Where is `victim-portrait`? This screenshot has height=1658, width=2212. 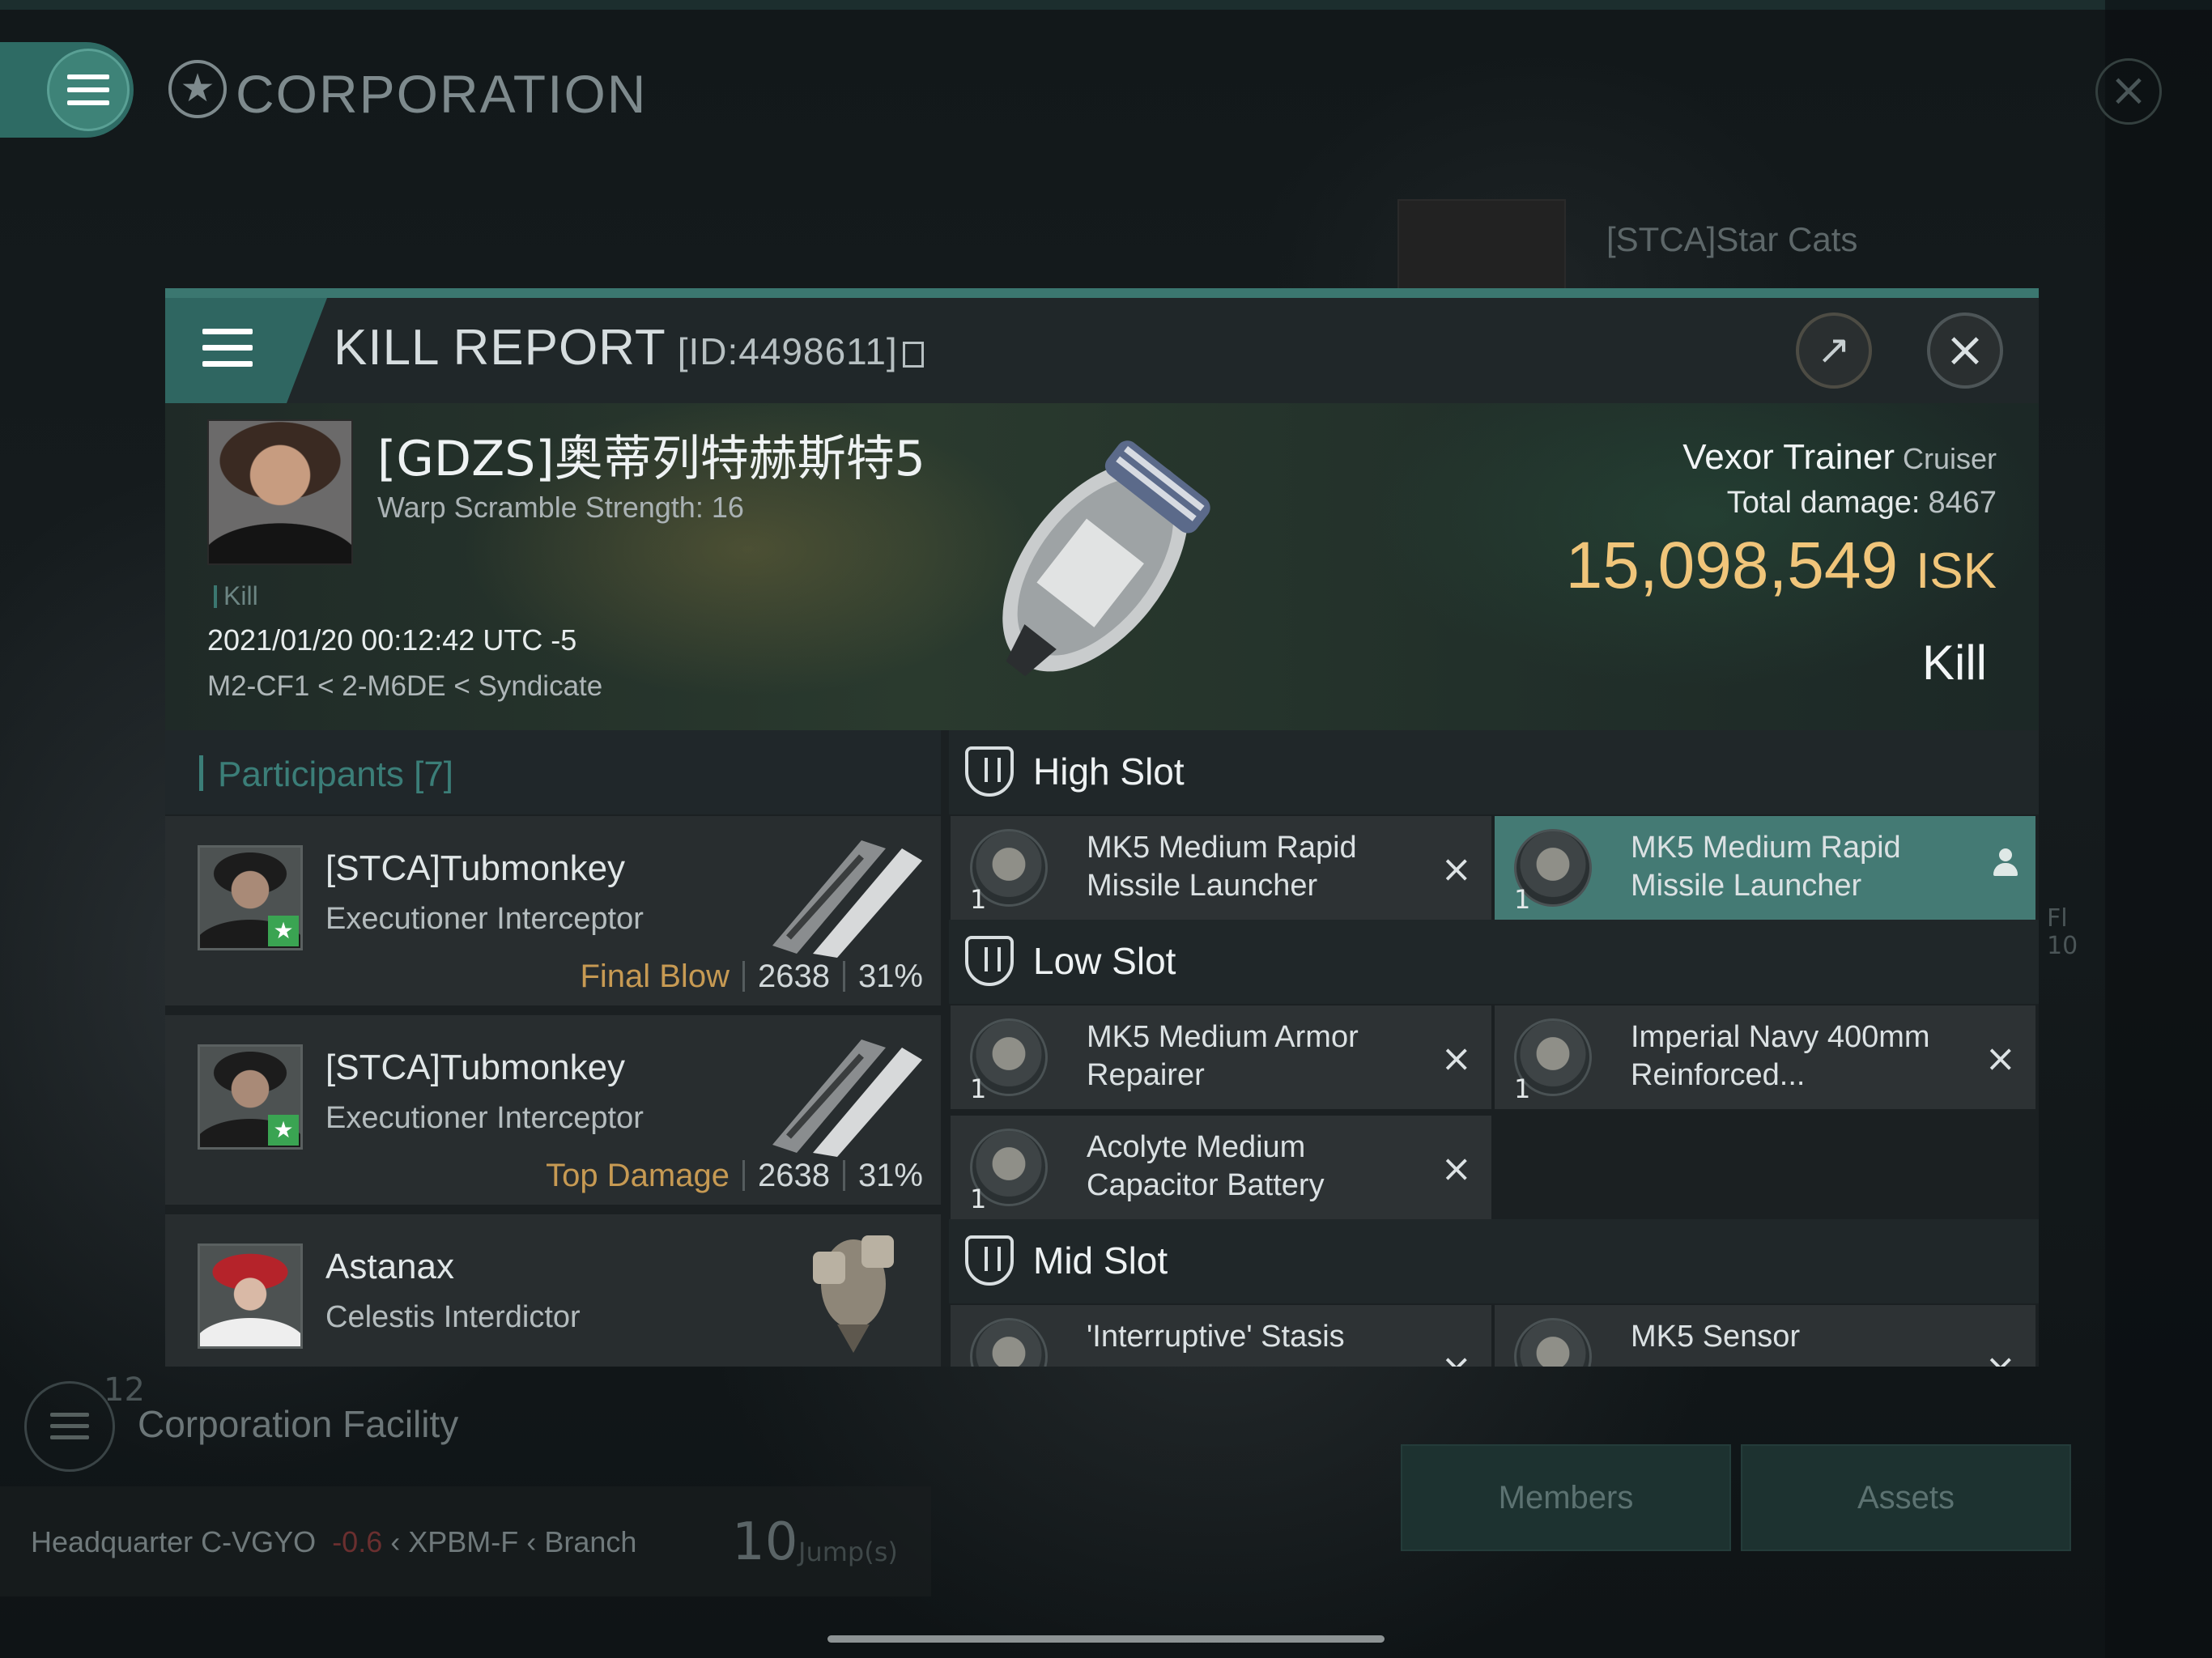
victim-portrait is located at coordinates (280, 492).